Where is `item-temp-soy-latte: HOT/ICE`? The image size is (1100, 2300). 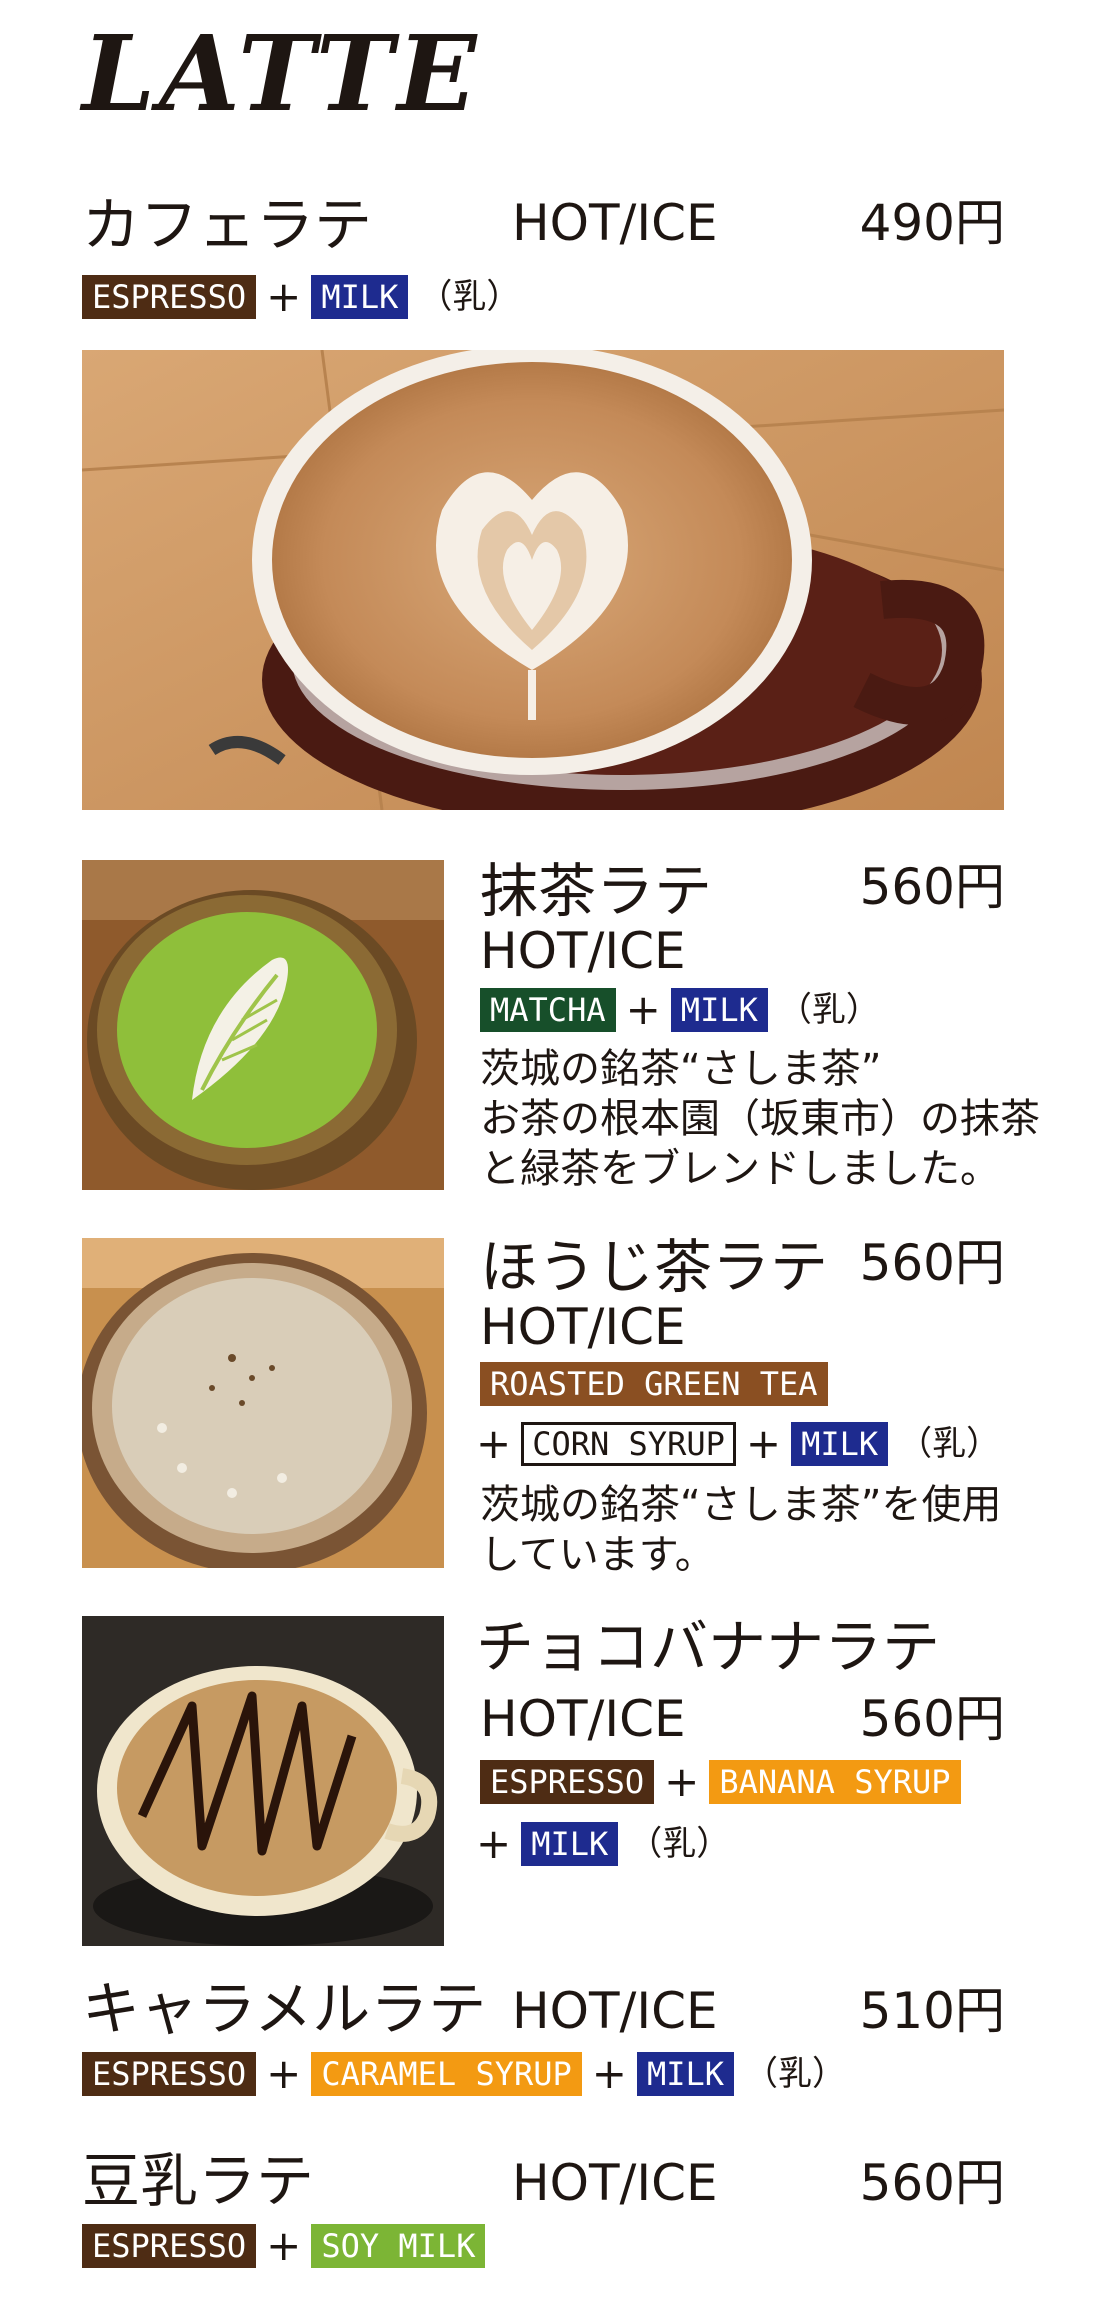 item-temp-soy-latte: HOT/ICE is located at coordinates (615, 2183).